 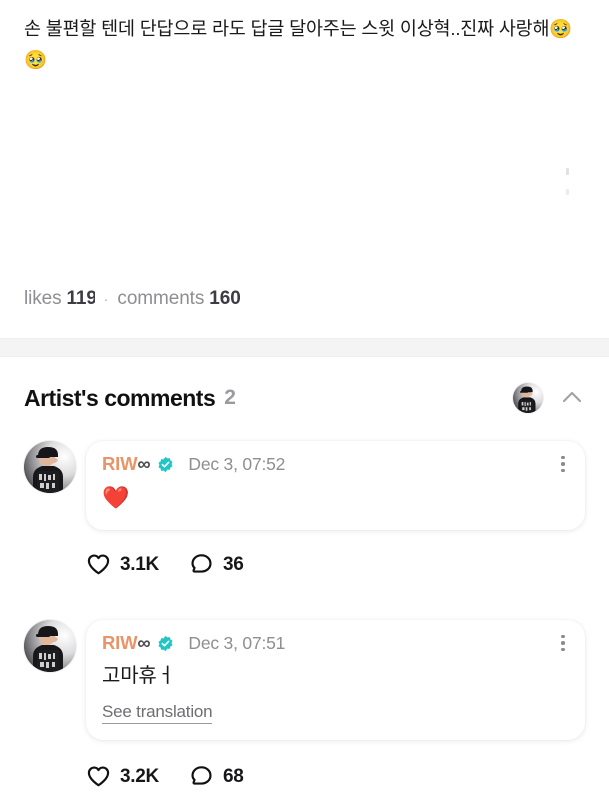 What do you see at coordinates (230, 397) in the screenshot?
I see `artist-comments-count: 2` at bounding box center [230, 397].